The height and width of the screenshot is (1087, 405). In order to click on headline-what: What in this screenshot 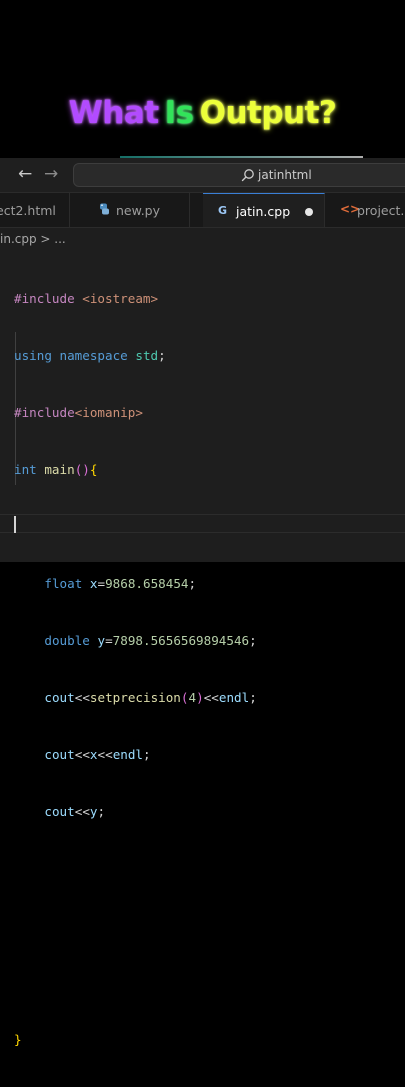, I will do `click(114, 113)`.